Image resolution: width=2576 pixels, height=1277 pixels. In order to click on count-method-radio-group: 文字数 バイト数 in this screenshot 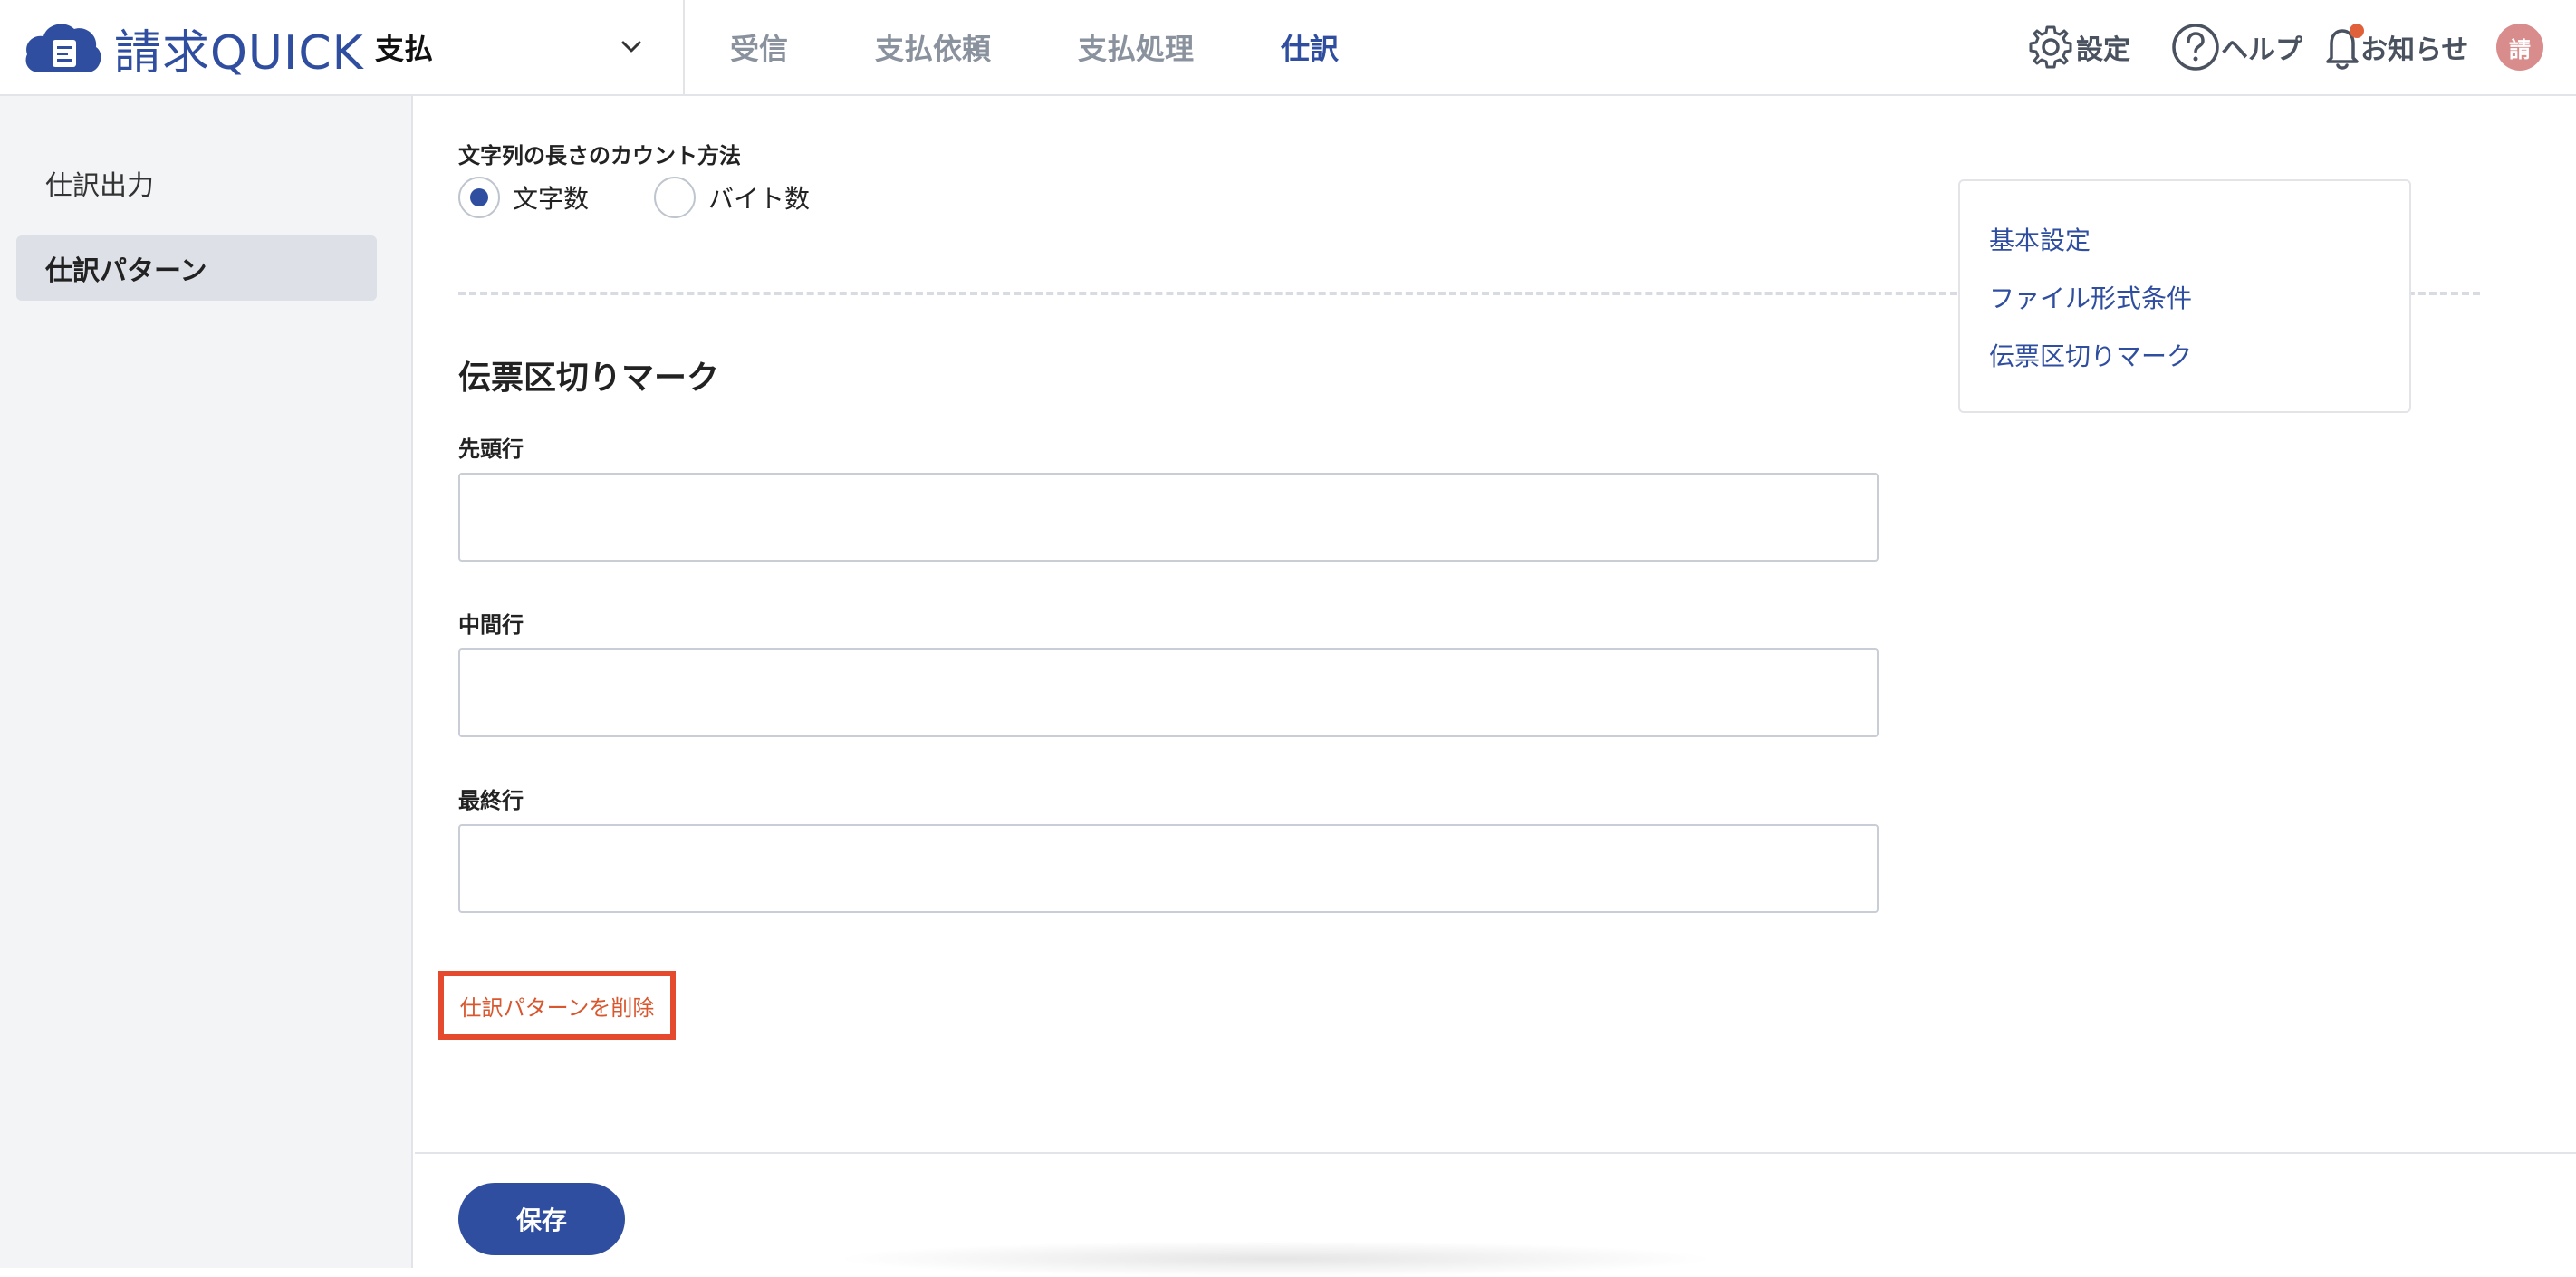, I will do `click(666, 198)`.